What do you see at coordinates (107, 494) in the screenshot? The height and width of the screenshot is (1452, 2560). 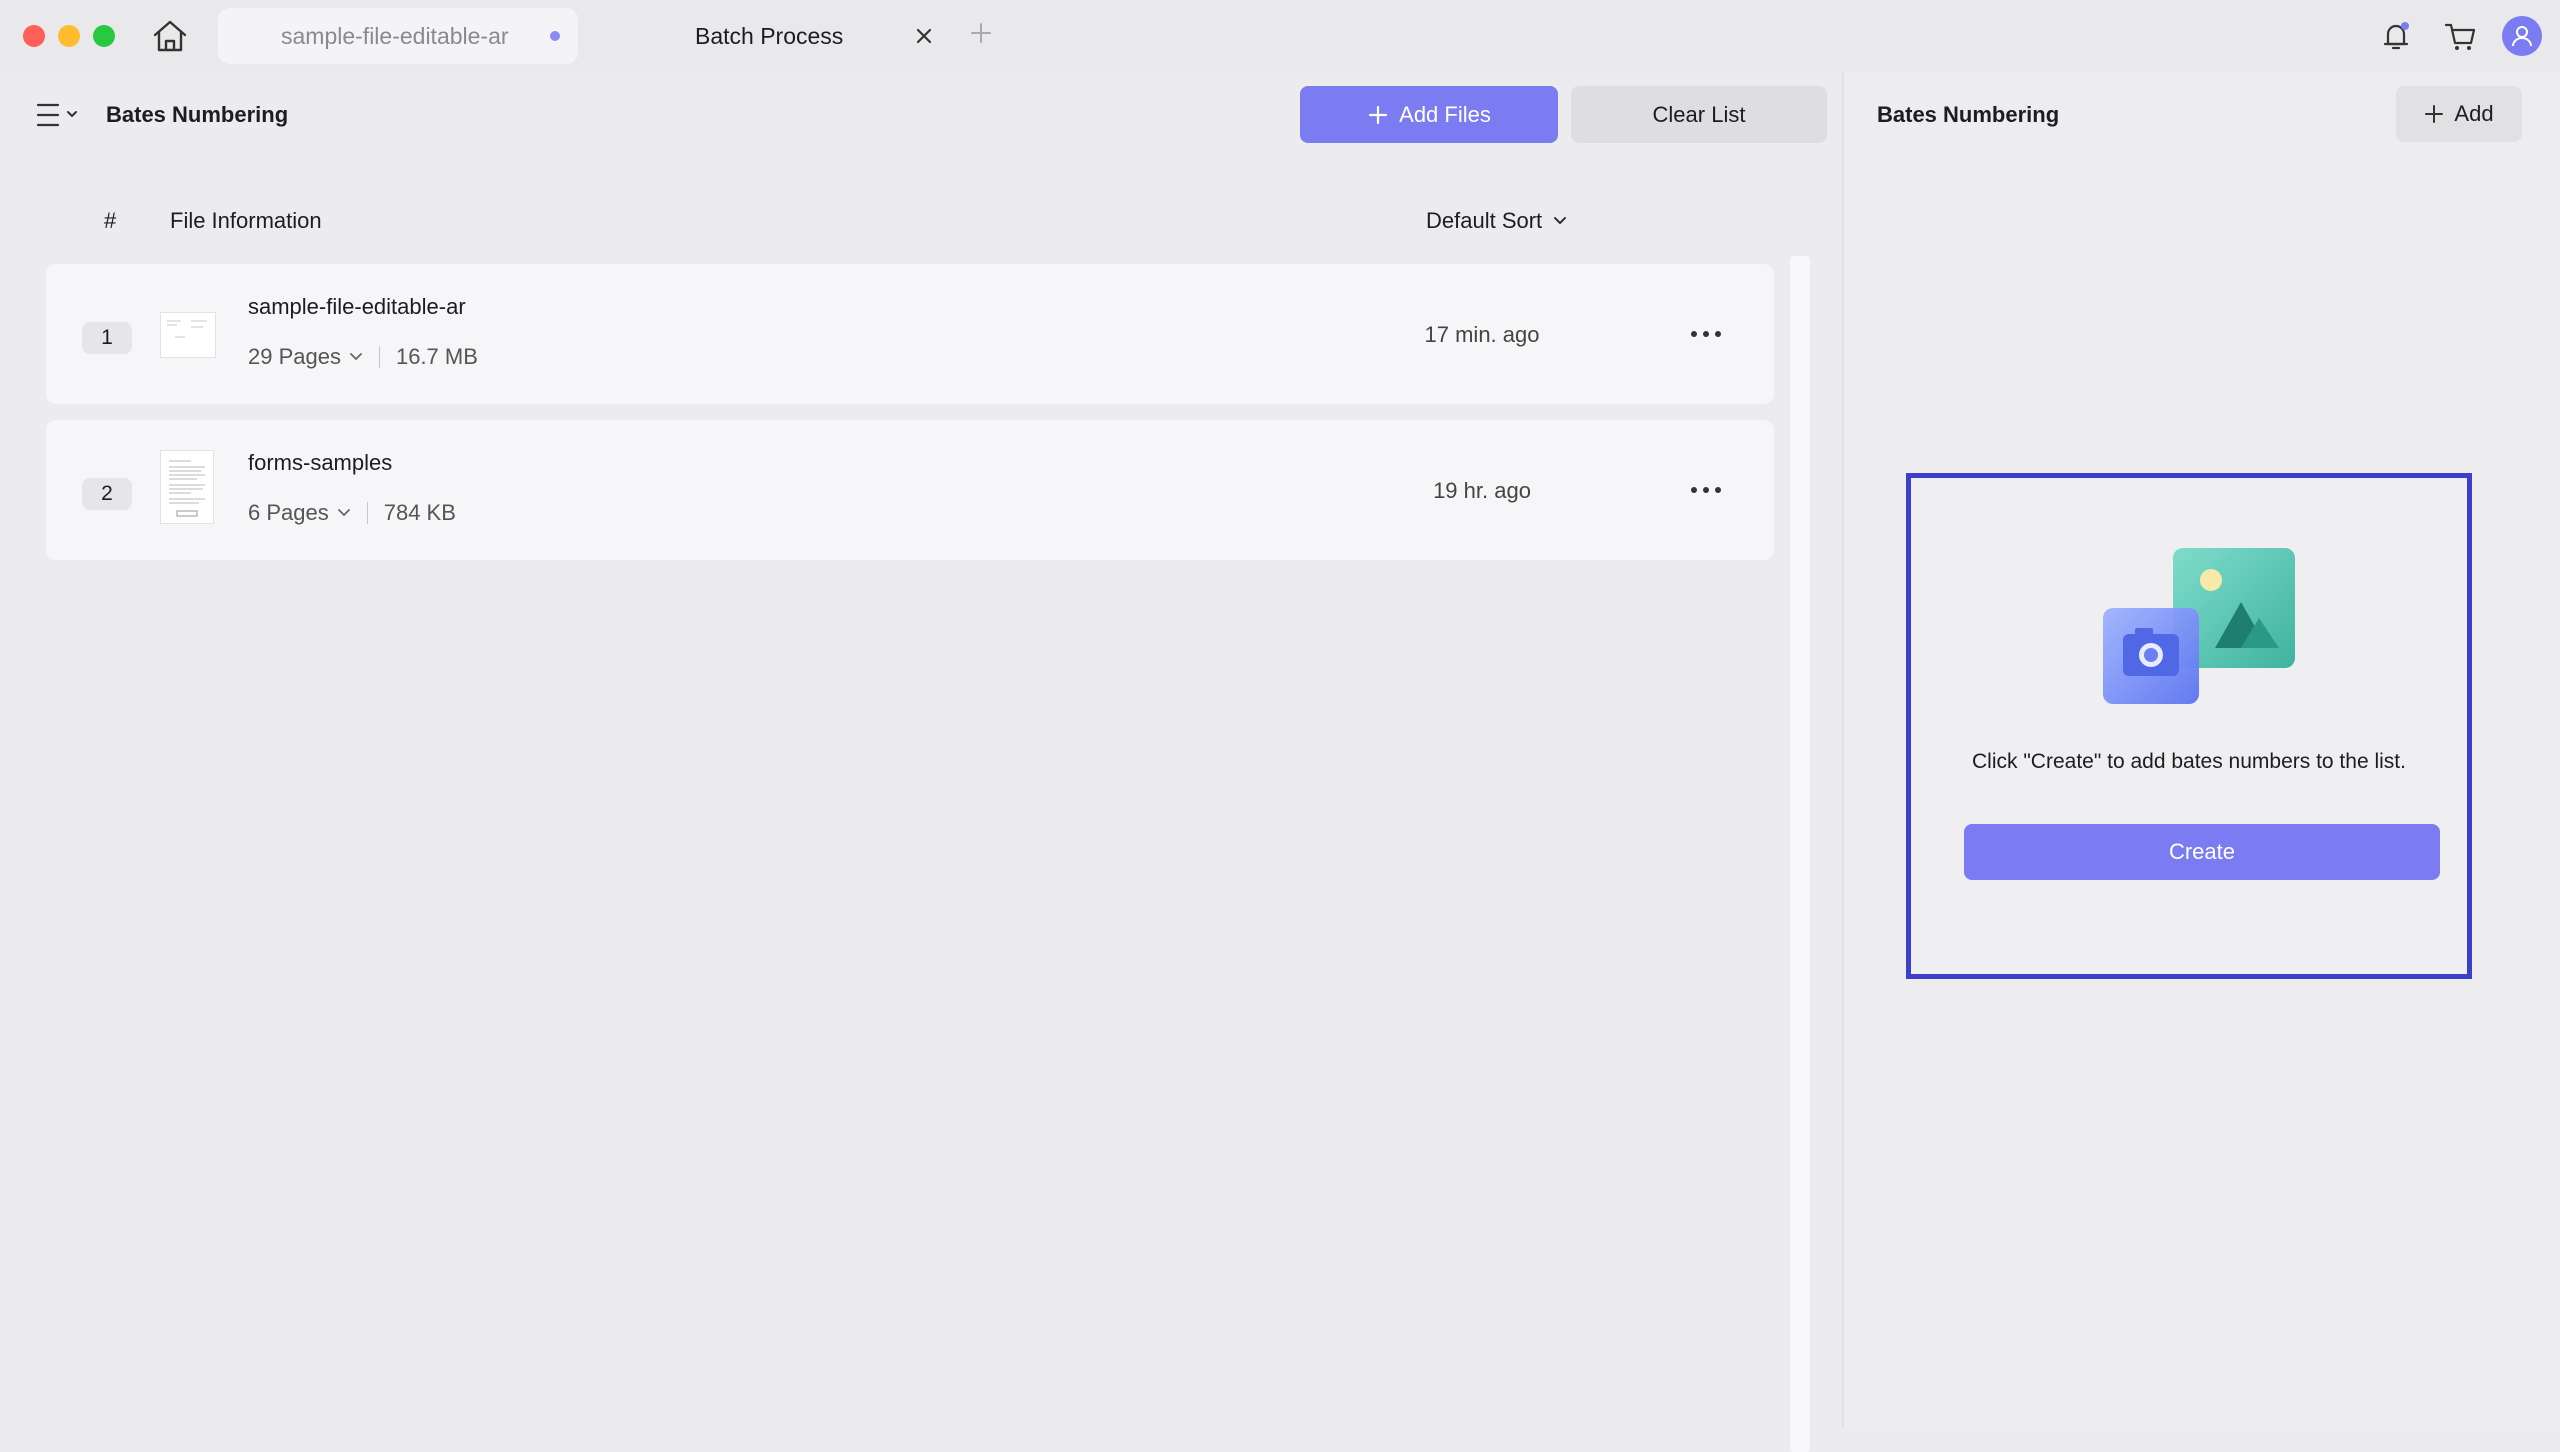 I see `row-index: 2` at bounding box center [107, 494].